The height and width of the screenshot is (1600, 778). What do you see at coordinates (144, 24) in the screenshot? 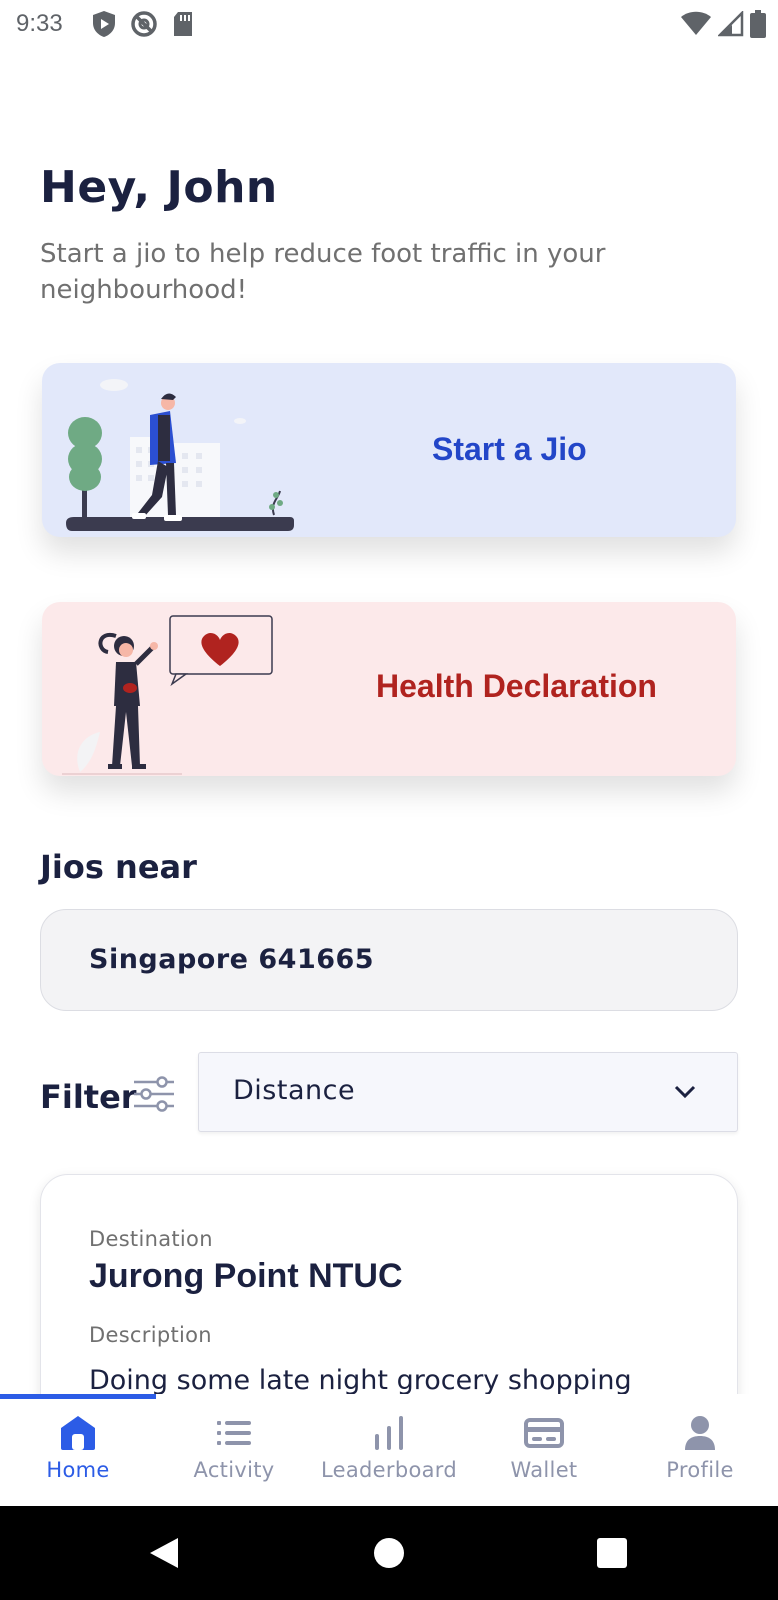
I see `no-sign-icon` at bounding box center [144, 24].